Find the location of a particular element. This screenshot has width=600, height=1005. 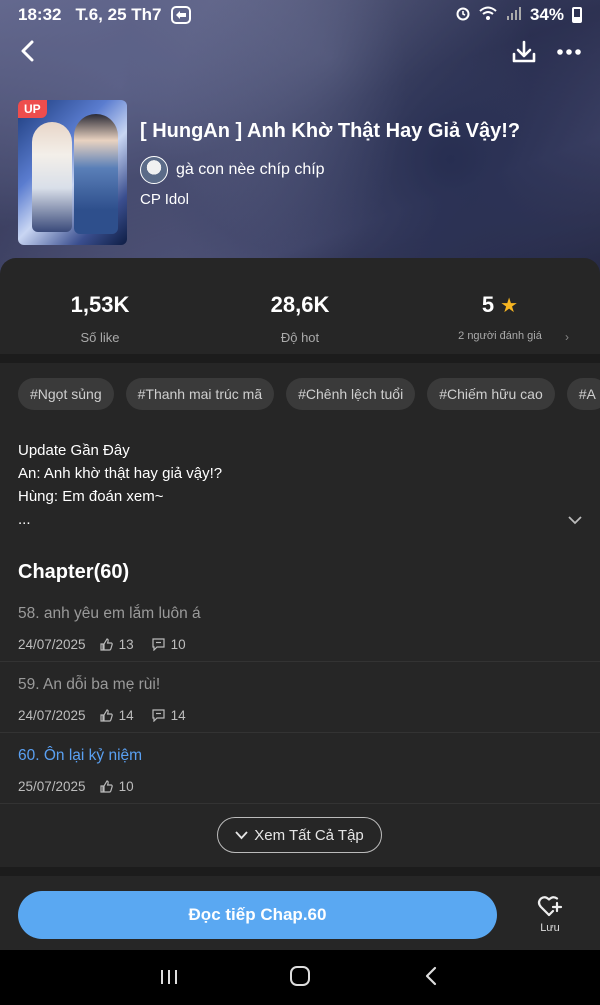

chapter-comments: 14 is located at coordinates (178, 715).